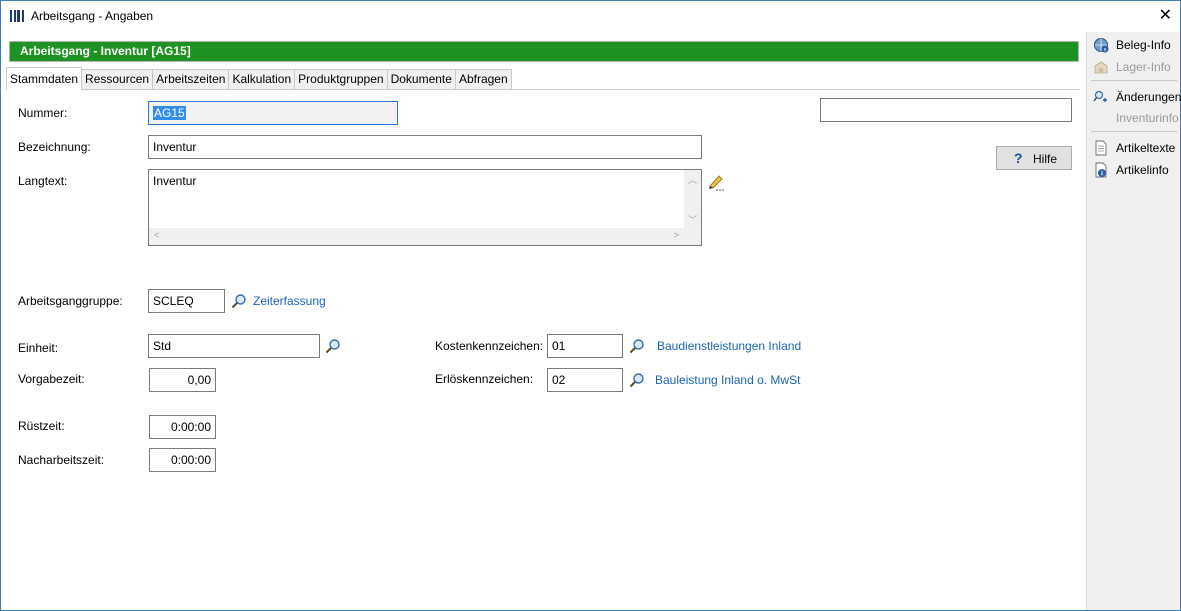  Describe the element at coordinates (692, 236) in the screenshot. I see `scroll-corner` at that location.